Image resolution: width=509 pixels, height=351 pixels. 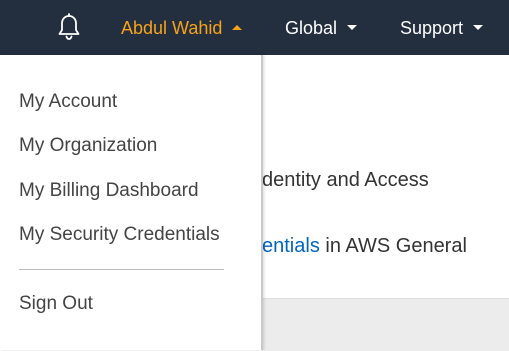 I want to click on bell-icon, so click(x=69, y=27).